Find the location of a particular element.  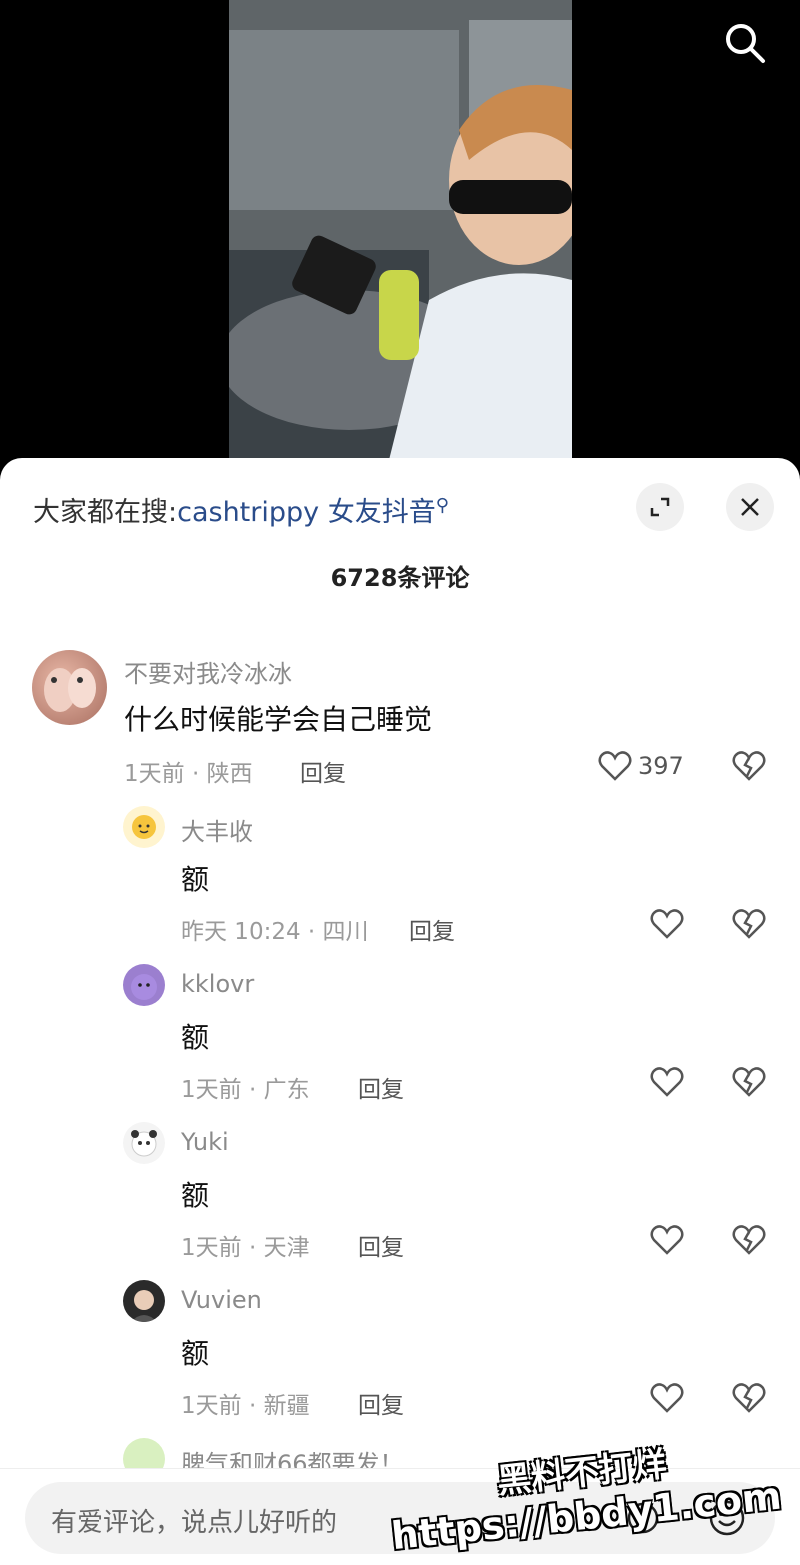

expand-button is located at coordinates (660, 507).